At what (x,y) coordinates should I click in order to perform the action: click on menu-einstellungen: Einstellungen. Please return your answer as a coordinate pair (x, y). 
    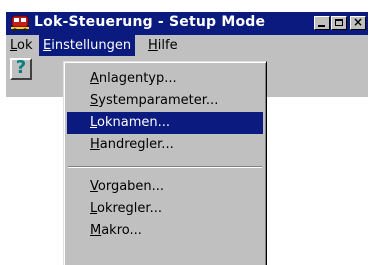
    Looking at the image, I should click on (87, 45).